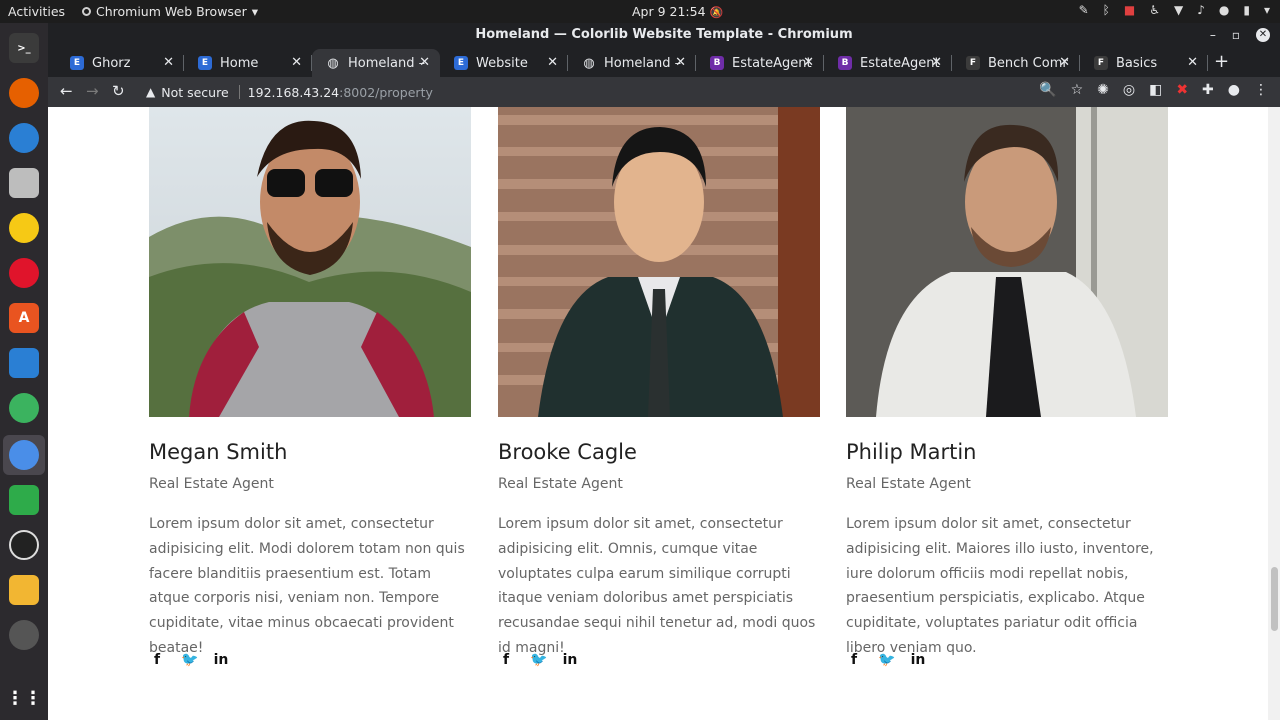 This screenshot has width=1280, height=720. I want to click on tab: E Home ✕, so click(248, 63).